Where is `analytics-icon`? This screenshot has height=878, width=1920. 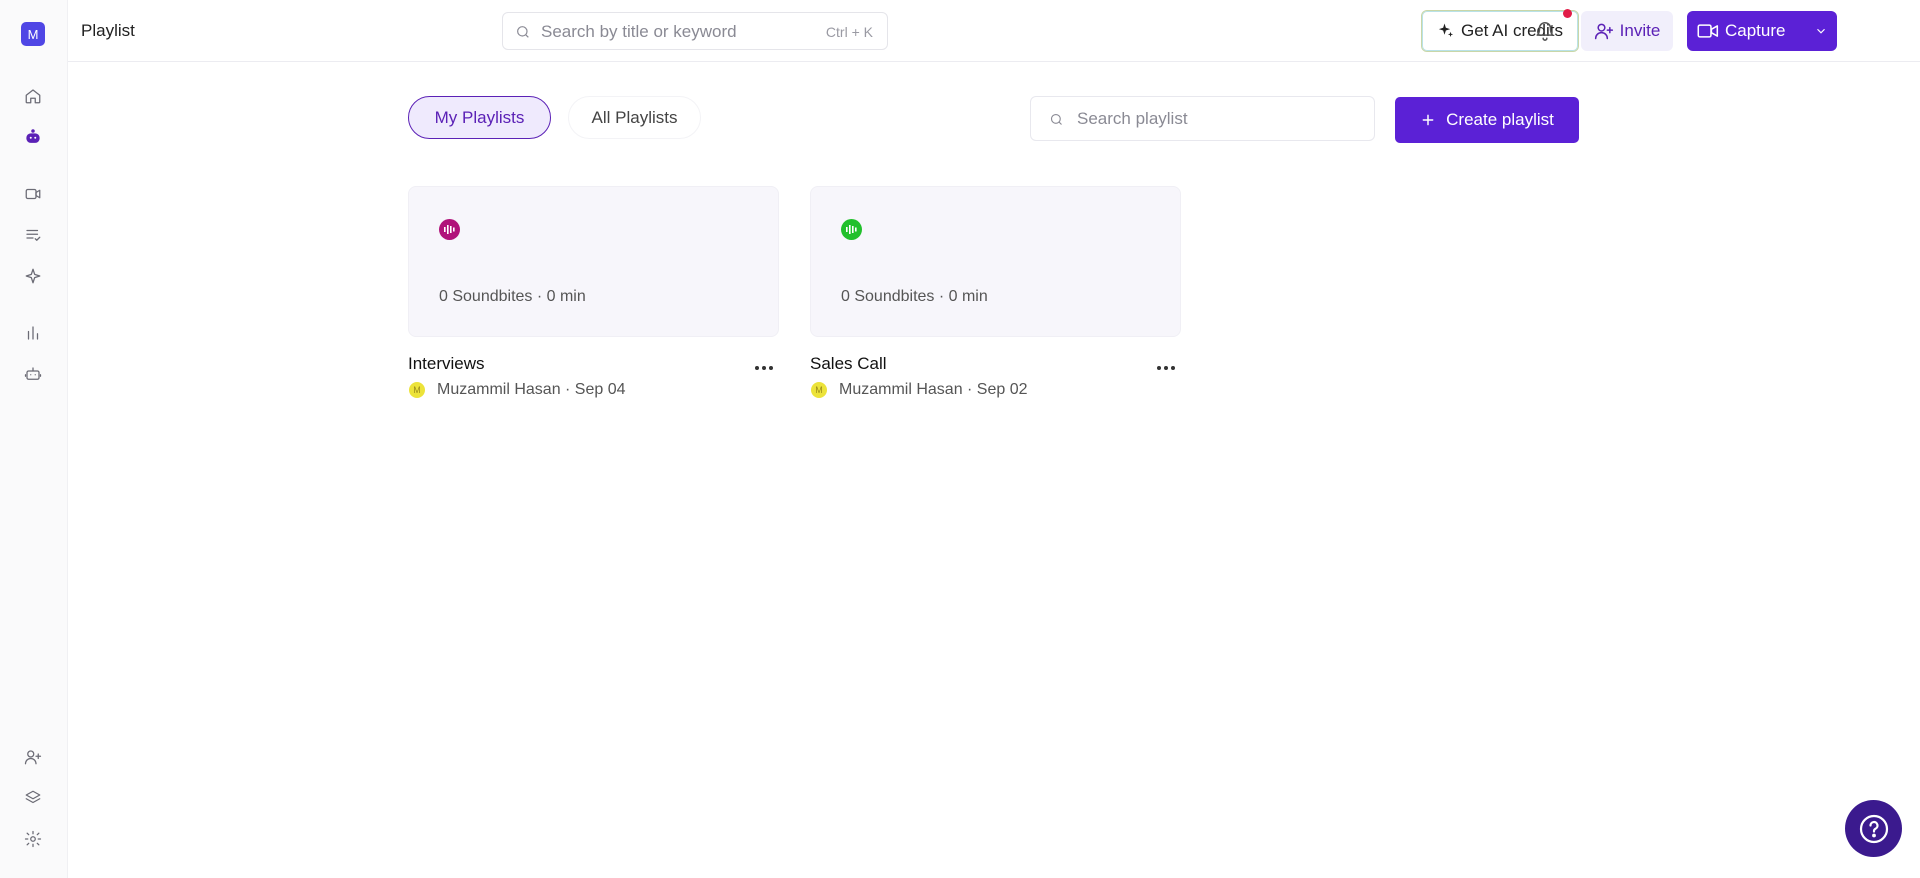
analytics-icon is located at coordinates (33, 333).